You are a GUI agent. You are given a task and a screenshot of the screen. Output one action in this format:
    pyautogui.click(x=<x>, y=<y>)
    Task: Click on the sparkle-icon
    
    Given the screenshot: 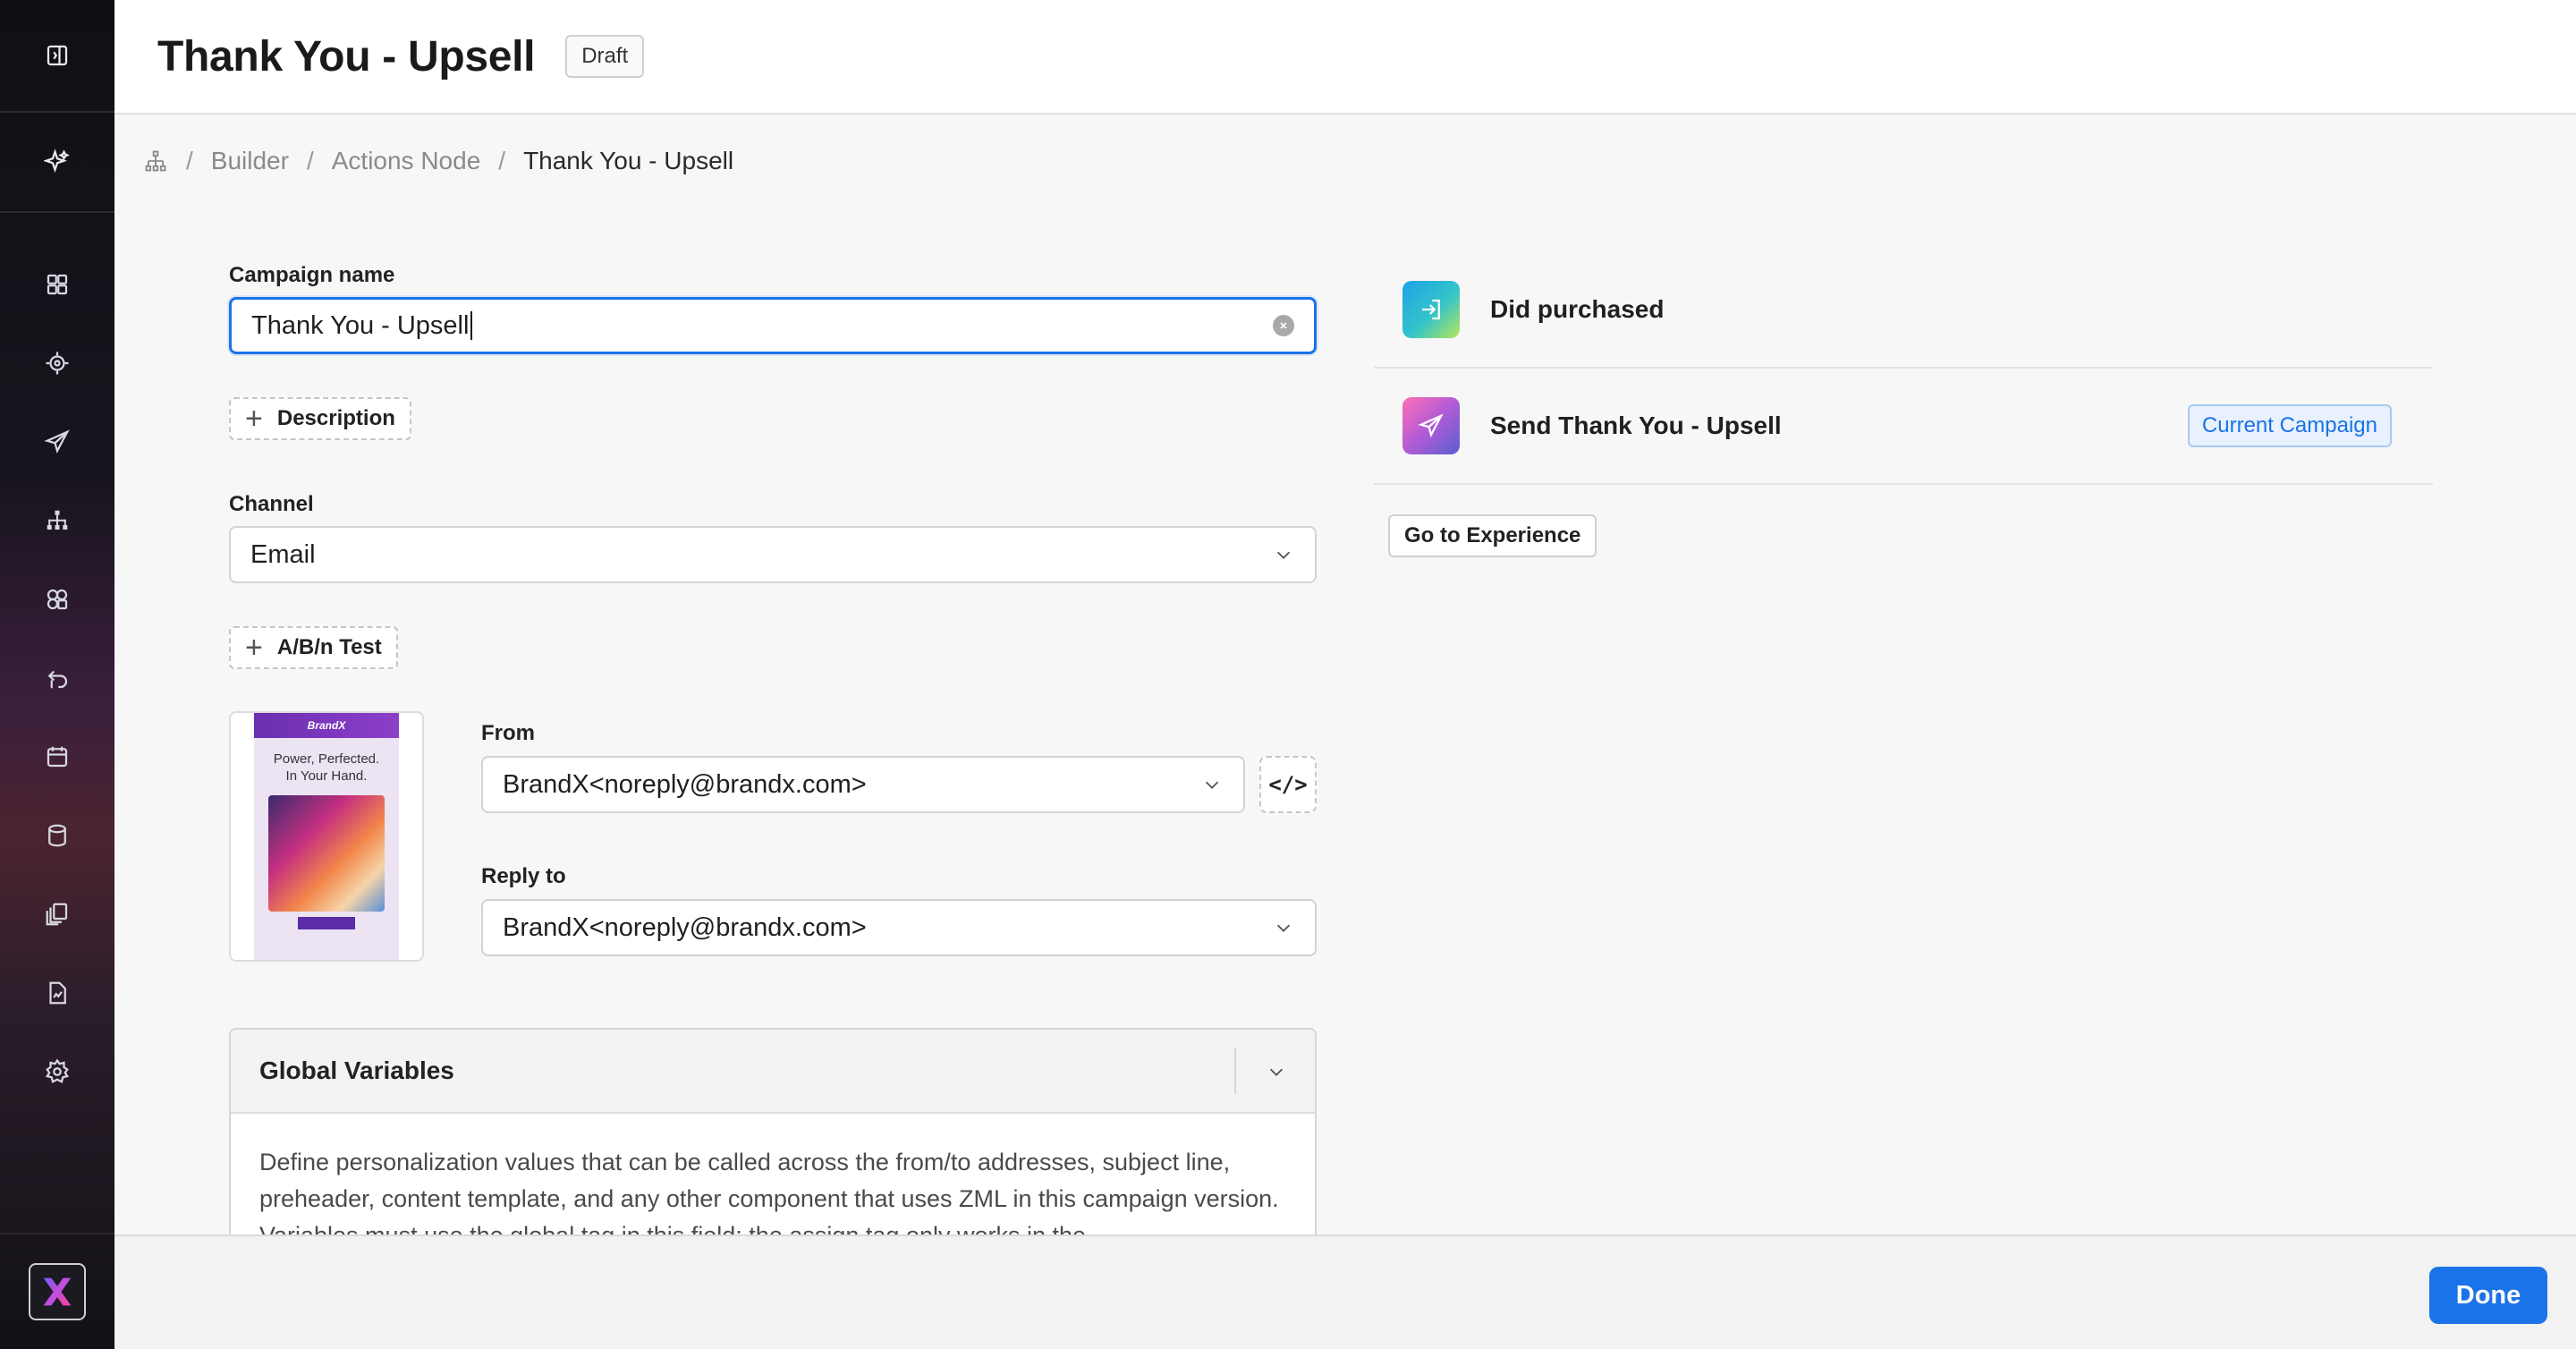 What is the action you would take?
    pyautogui.click(x=57, y=161)
    